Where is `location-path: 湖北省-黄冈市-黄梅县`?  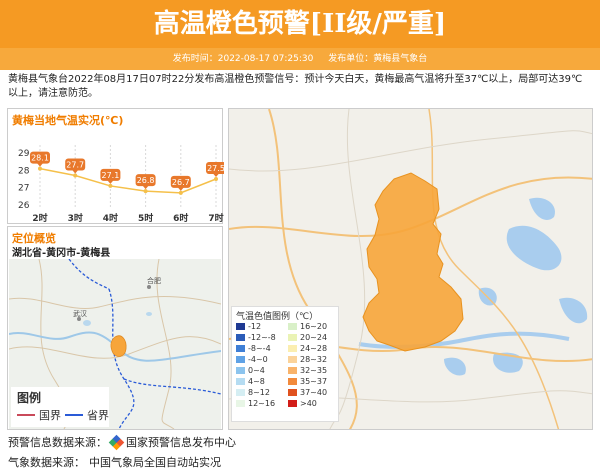
location-path: 湖北省-黄冈市-黄梅县 is located at coordinates (61, 253).